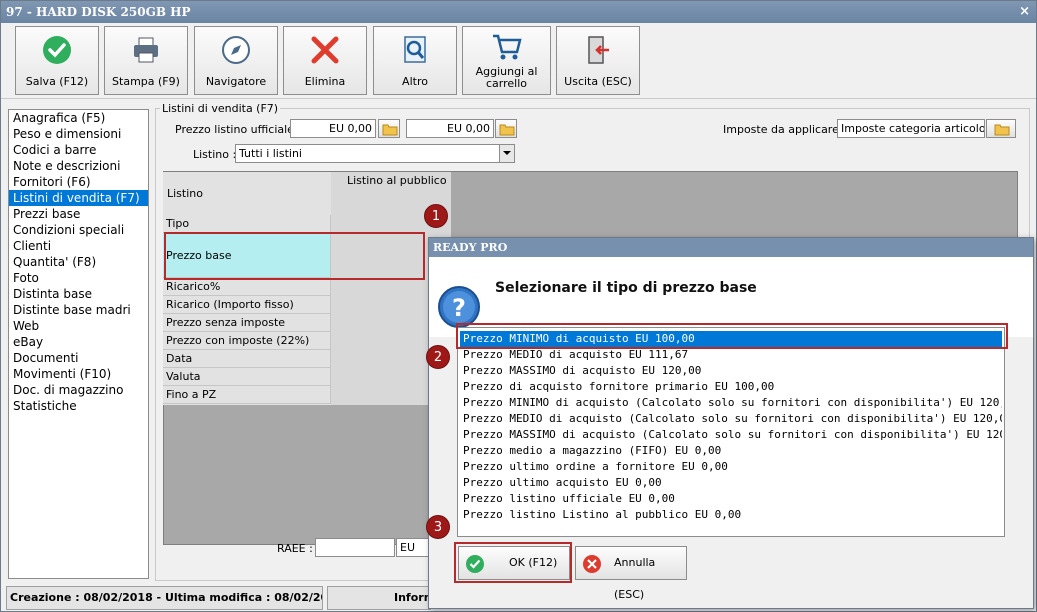 The height and width of the screenshot is (612, 1037). I want to click on delete-button: Elimina, so click(325, 60).